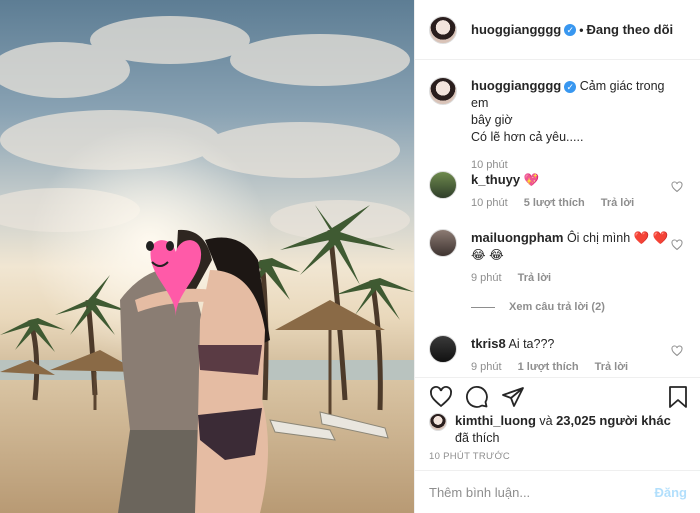 This screenshot has width=700, height=513. What do you see at coordinates (469, 456) in the screenshot?
I see `post-timestamp: 10 phút trước` at bounding box center [469, 456].